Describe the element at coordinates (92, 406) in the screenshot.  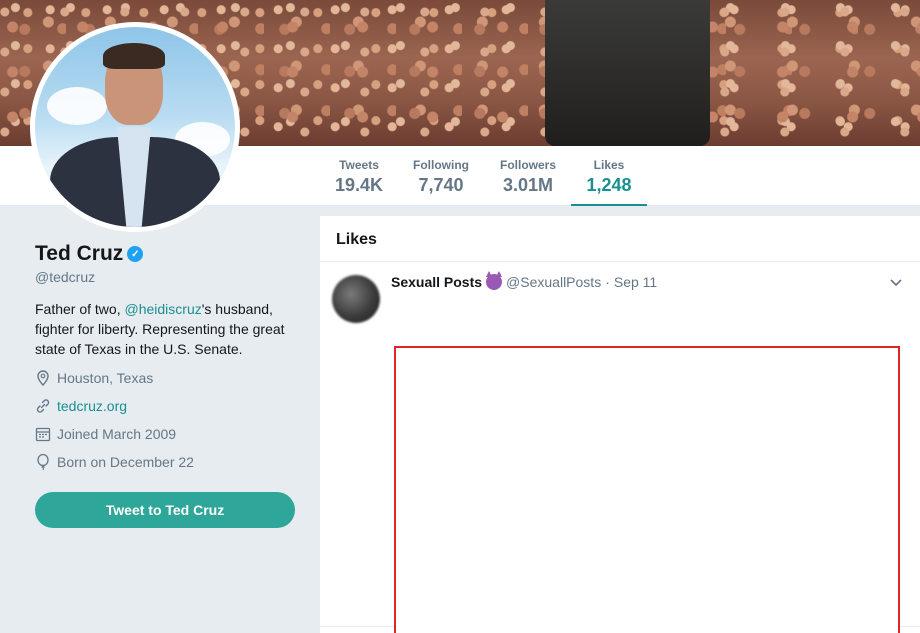
I see `website-link: tedcruz.org` at that location.